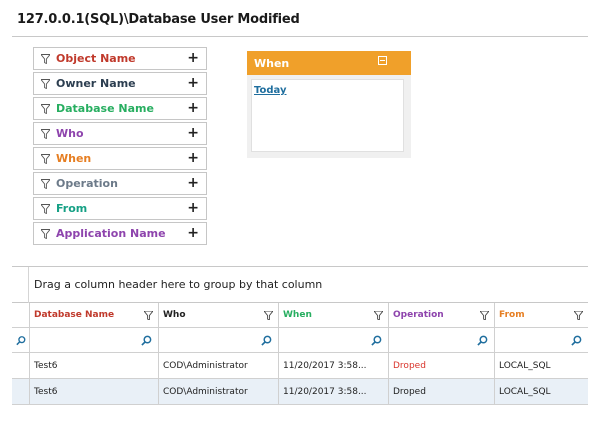  Describe the element at coordinates (120, 158) in the screenshot. I see `filter-when: When +` at that location.